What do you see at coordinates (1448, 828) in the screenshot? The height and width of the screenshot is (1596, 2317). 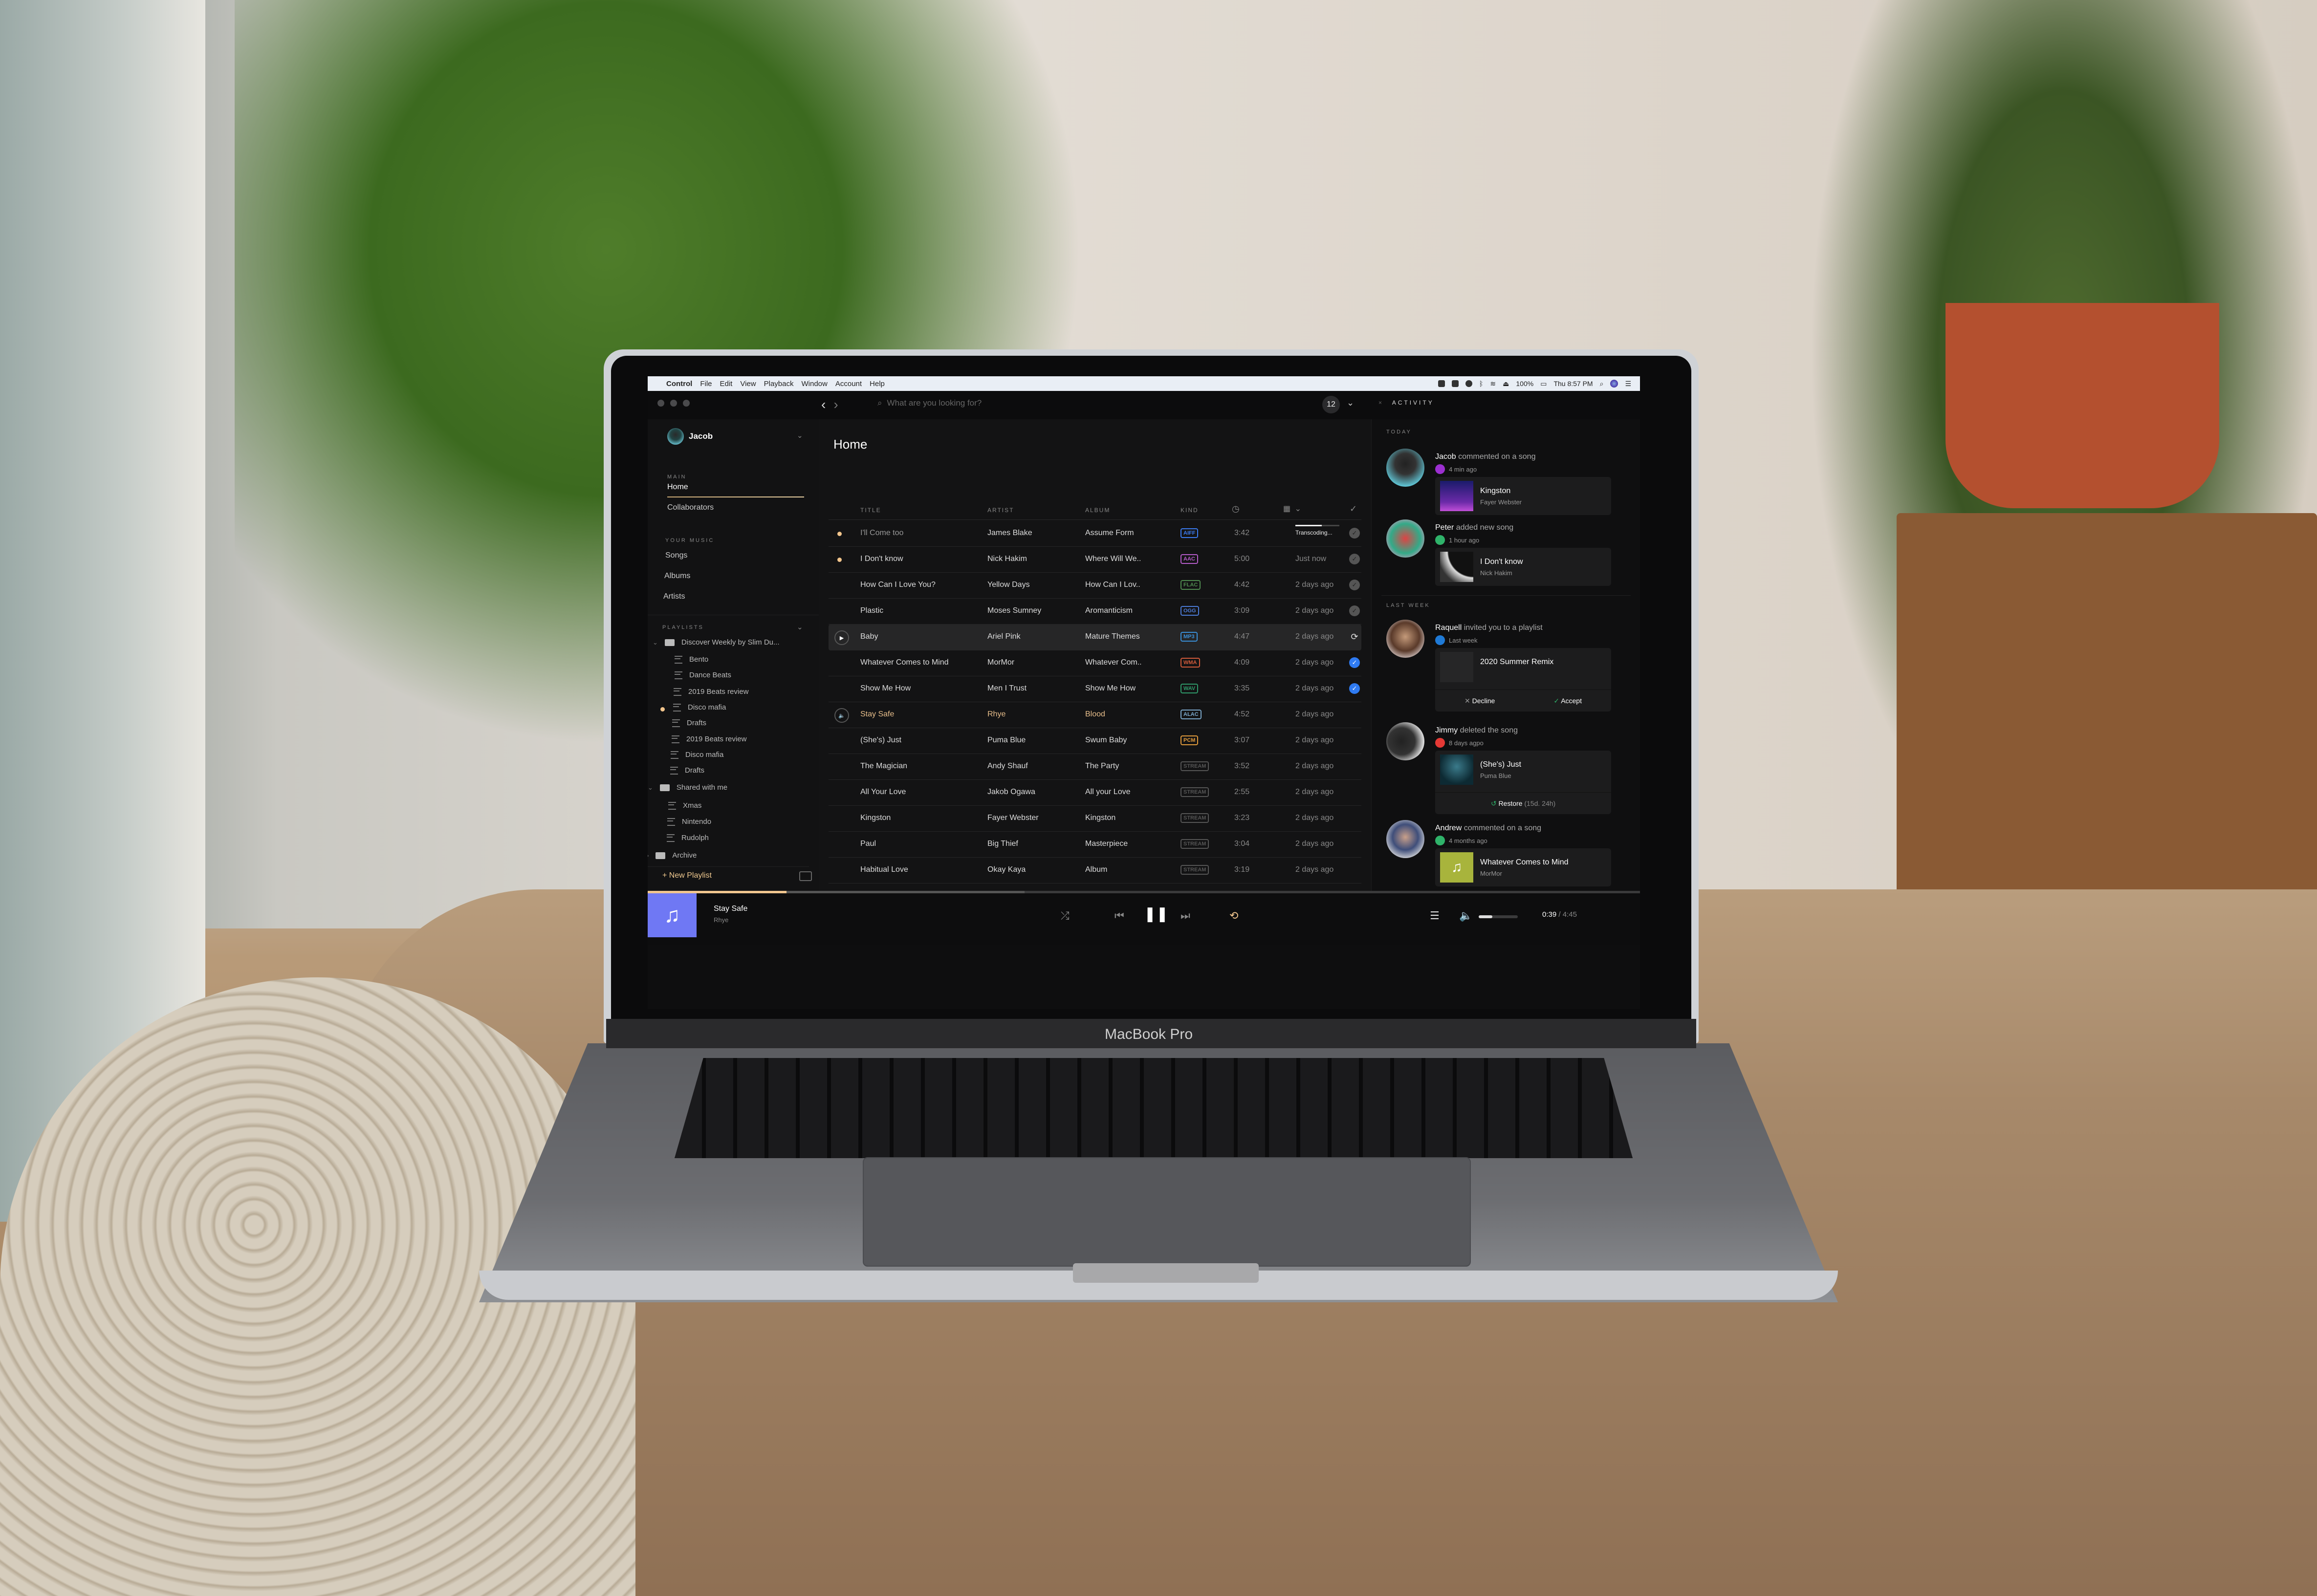 I see `activity-user: Andrew` at bounding box center [1448, 828].